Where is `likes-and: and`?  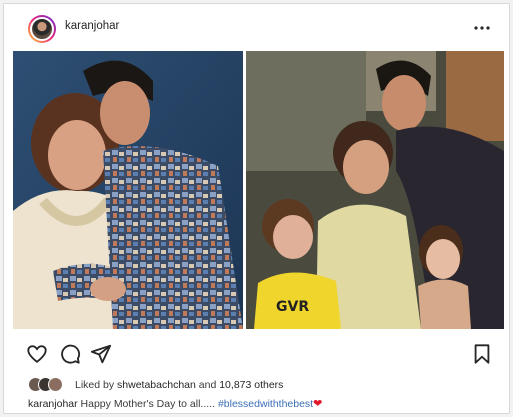
likes-and: and is located at coordinates (207, 385).